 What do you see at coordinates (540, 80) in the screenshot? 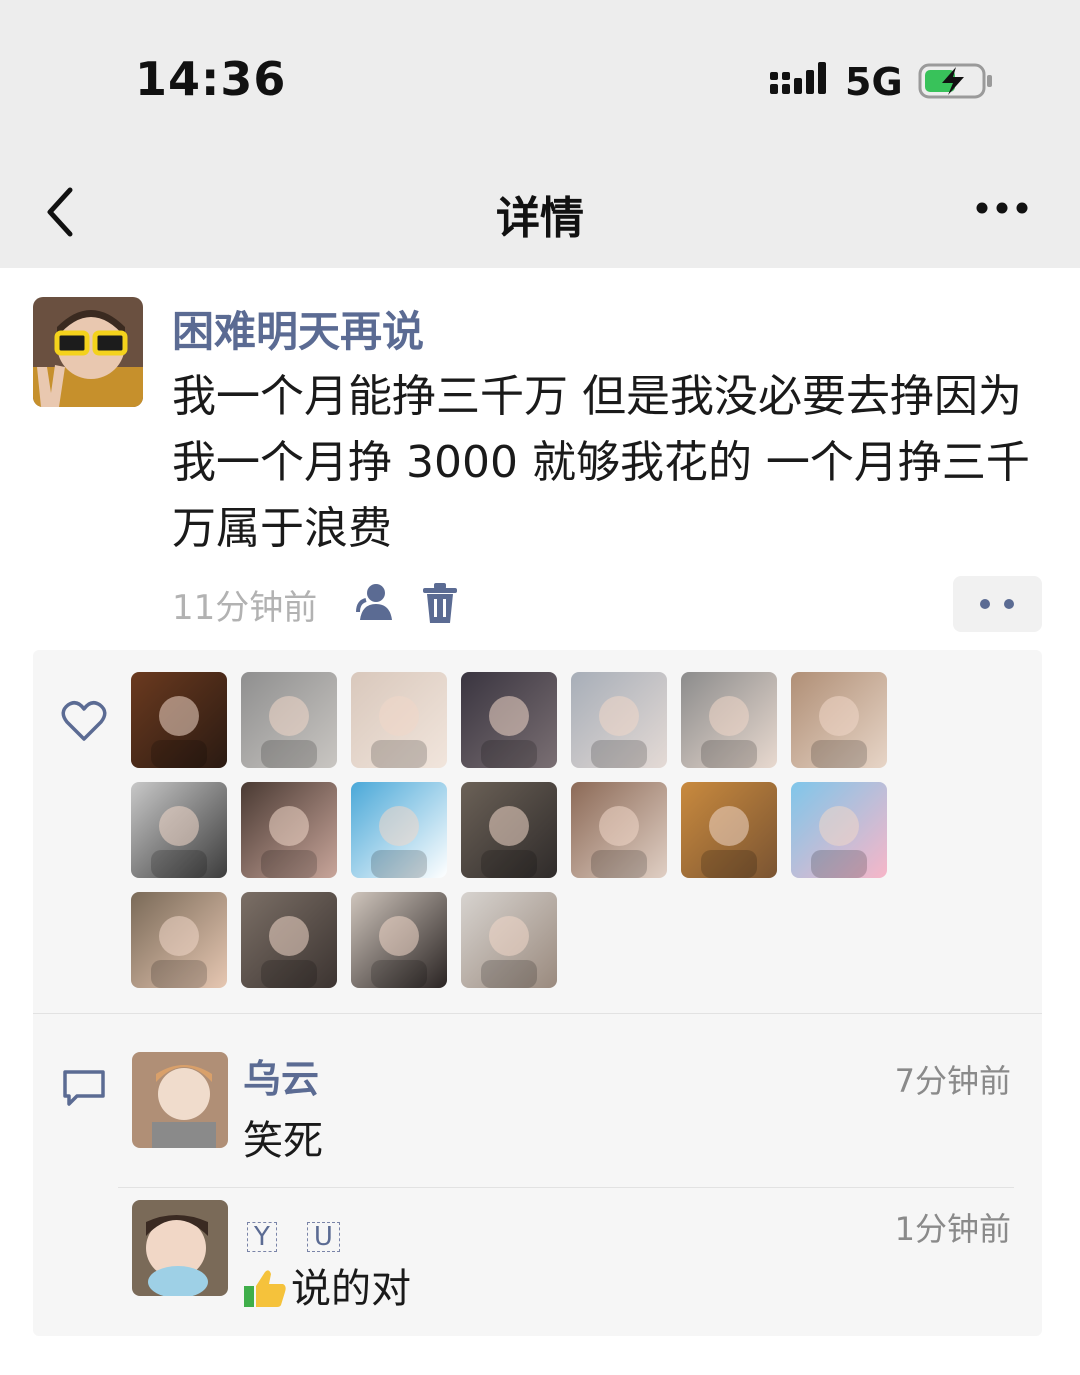
I see `status-bar: 14:36 5G` at bounding box center [540, 80].